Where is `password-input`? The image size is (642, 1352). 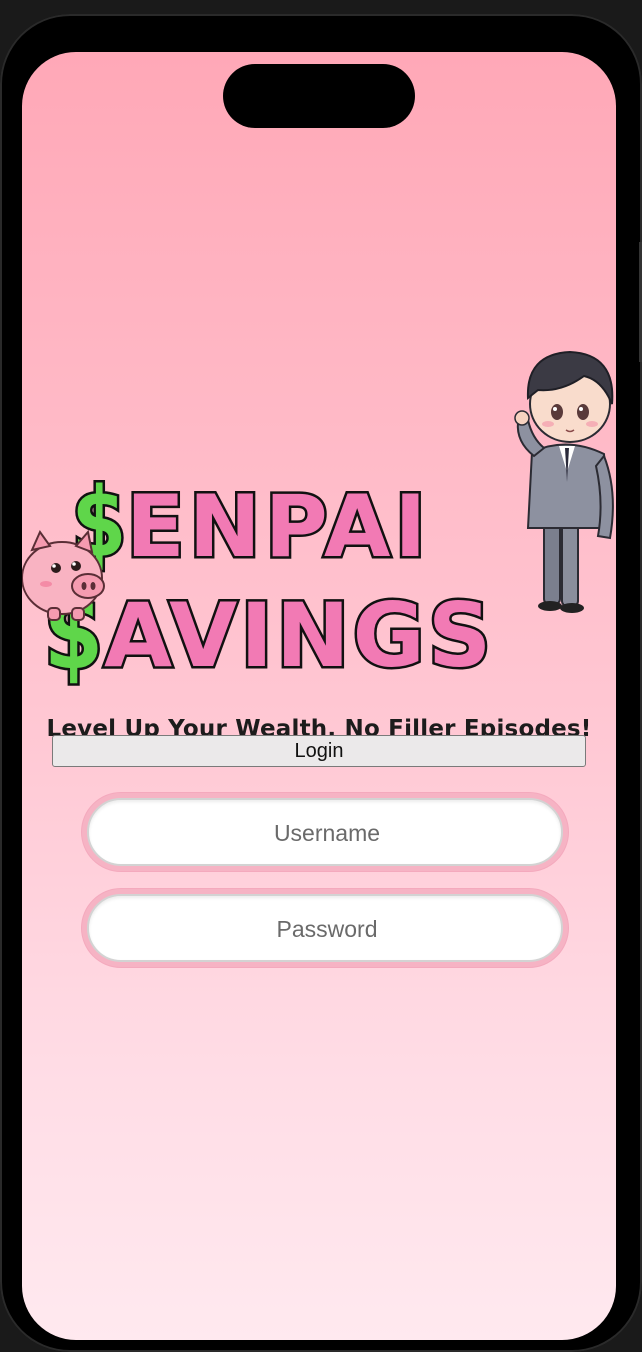 password-input is located at coordinates (327, 929).